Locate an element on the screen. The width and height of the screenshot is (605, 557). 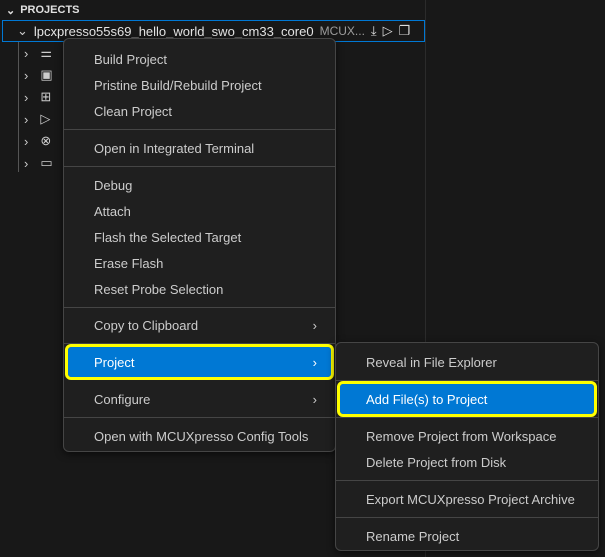
menu-item-label: Project is located at coordinates (114, 362).